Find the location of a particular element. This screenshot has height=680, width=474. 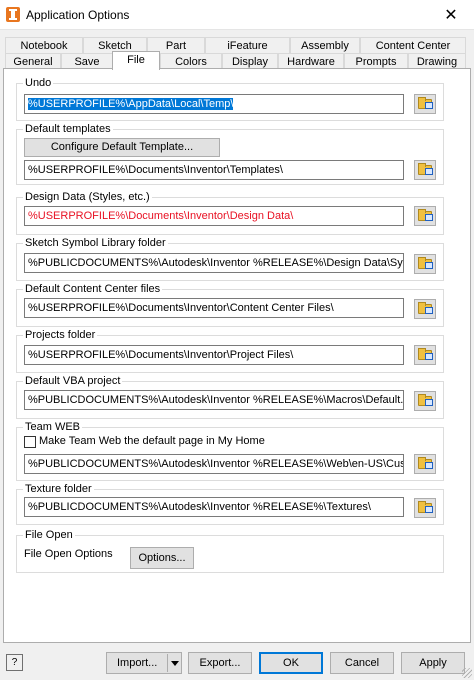

team-web-browse-button is located at coordinates (425, 464).